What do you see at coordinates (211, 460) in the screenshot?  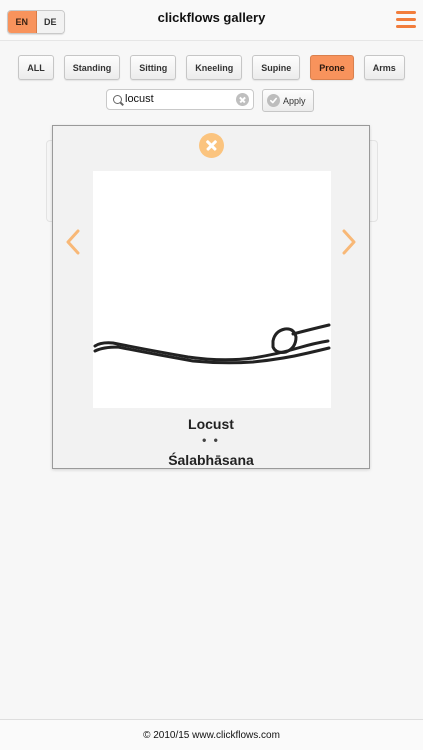 I see `pose-sanskrit-name: Śalabhāsana` at bounding box center [211, 460].